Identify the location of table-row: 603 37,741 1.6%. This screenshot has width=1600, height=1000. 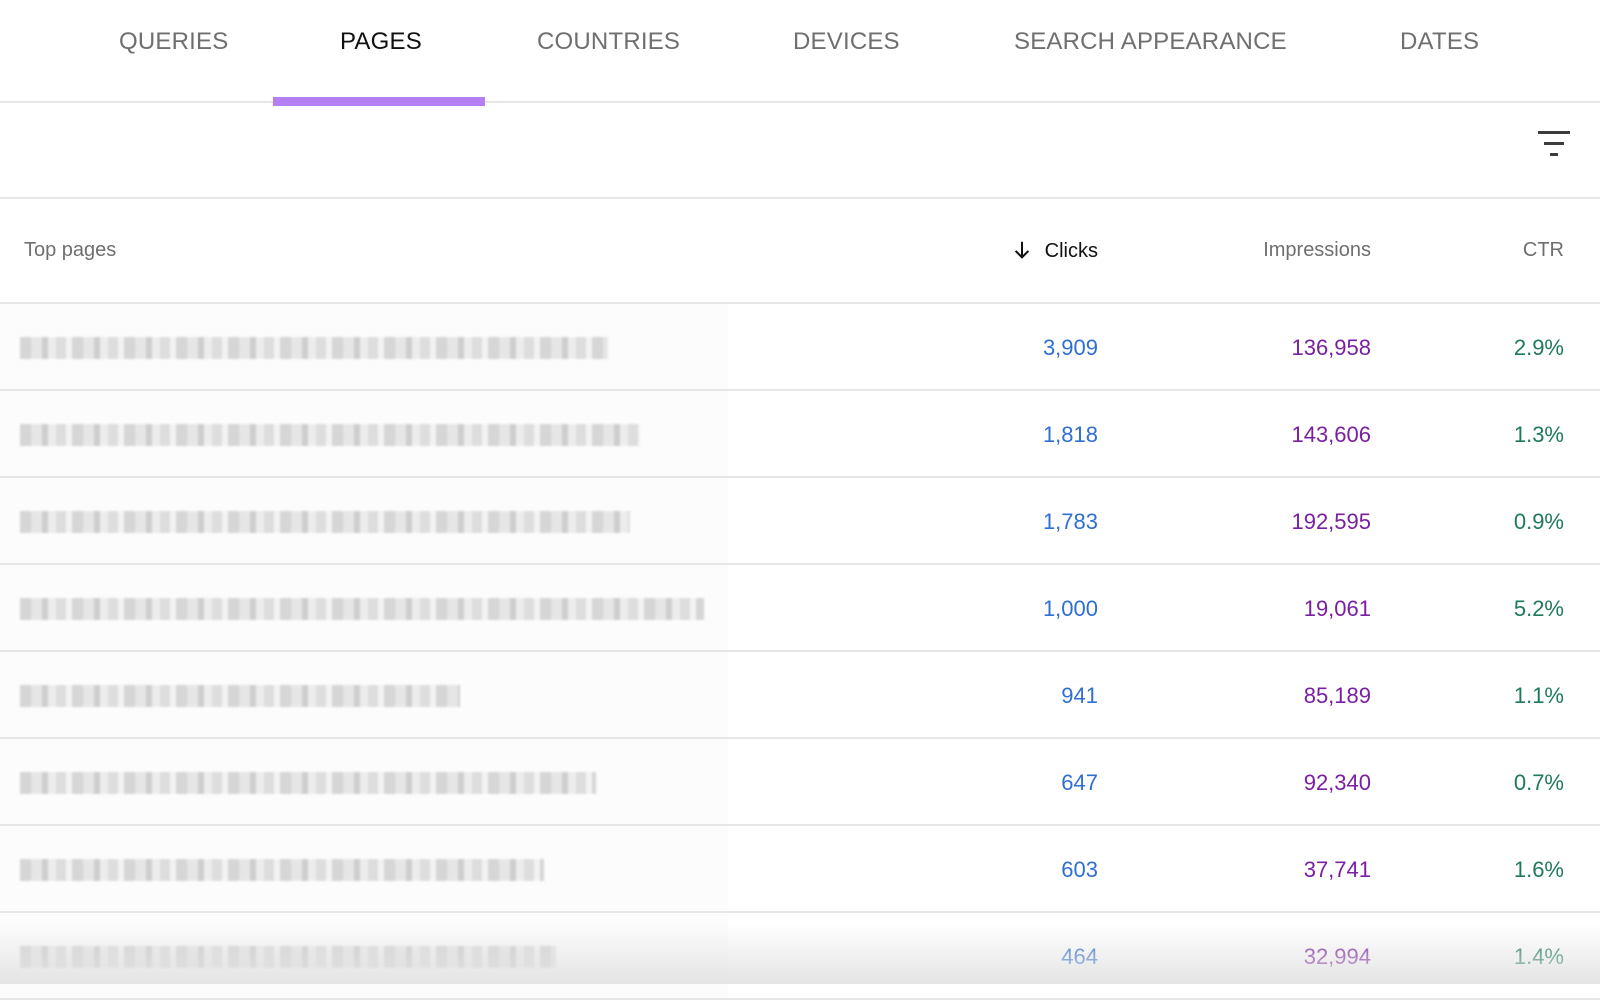
(800, 869).